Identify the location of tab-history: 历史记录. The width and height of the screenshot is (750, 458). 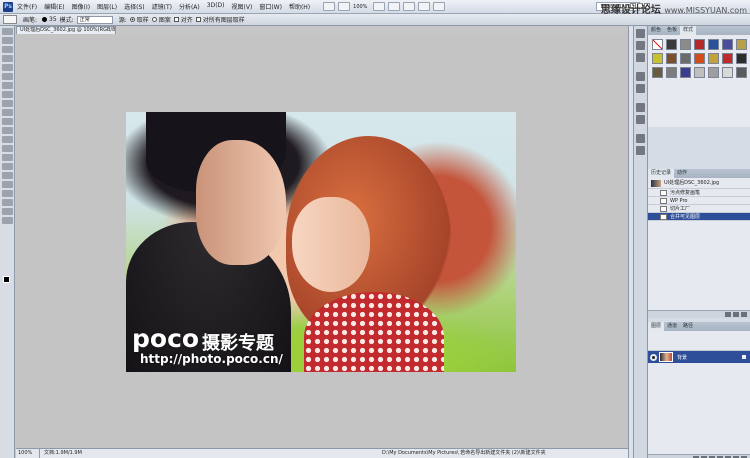
(661, 173).